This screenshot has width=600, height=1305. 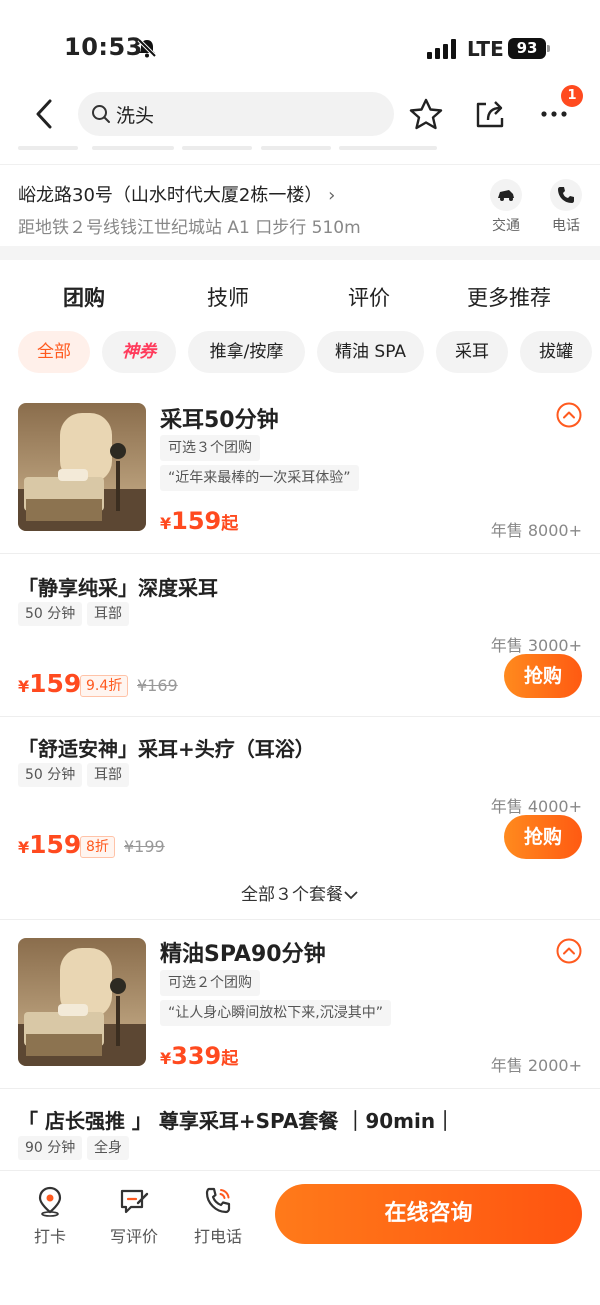 What do you see at coordinates (300, 253) in the screenshot?
I see `section-gap` at bounding box center [300, 253].